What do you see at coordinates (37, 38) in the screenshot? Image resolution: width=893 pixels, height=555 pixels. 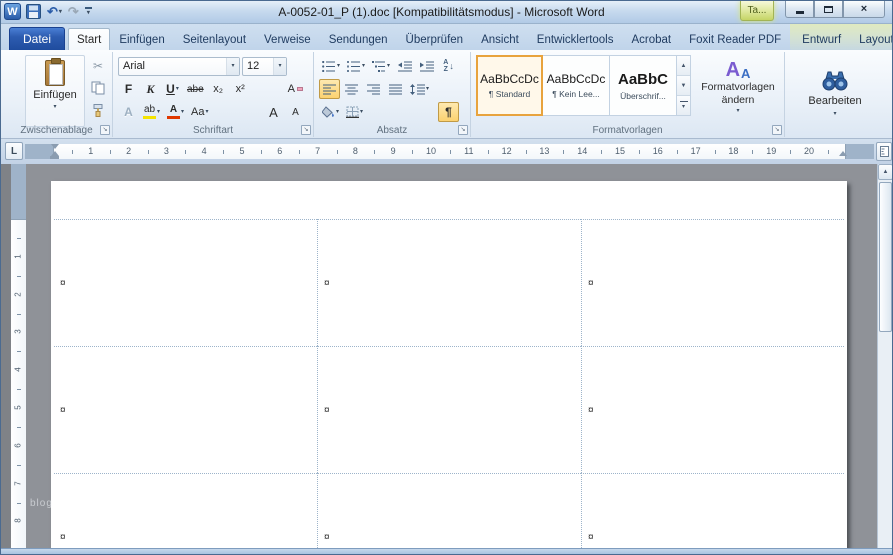 I see `tab-datei: Datei` at bounding box center [37, 38].